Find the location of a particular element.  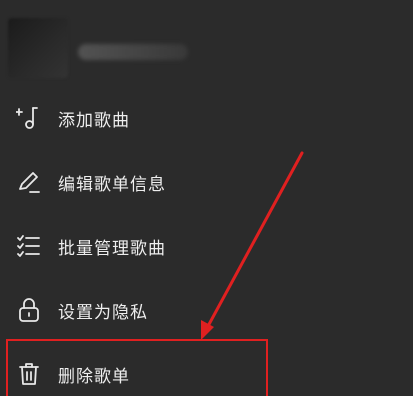

checklist-icon is located at coordinates (29, 246).